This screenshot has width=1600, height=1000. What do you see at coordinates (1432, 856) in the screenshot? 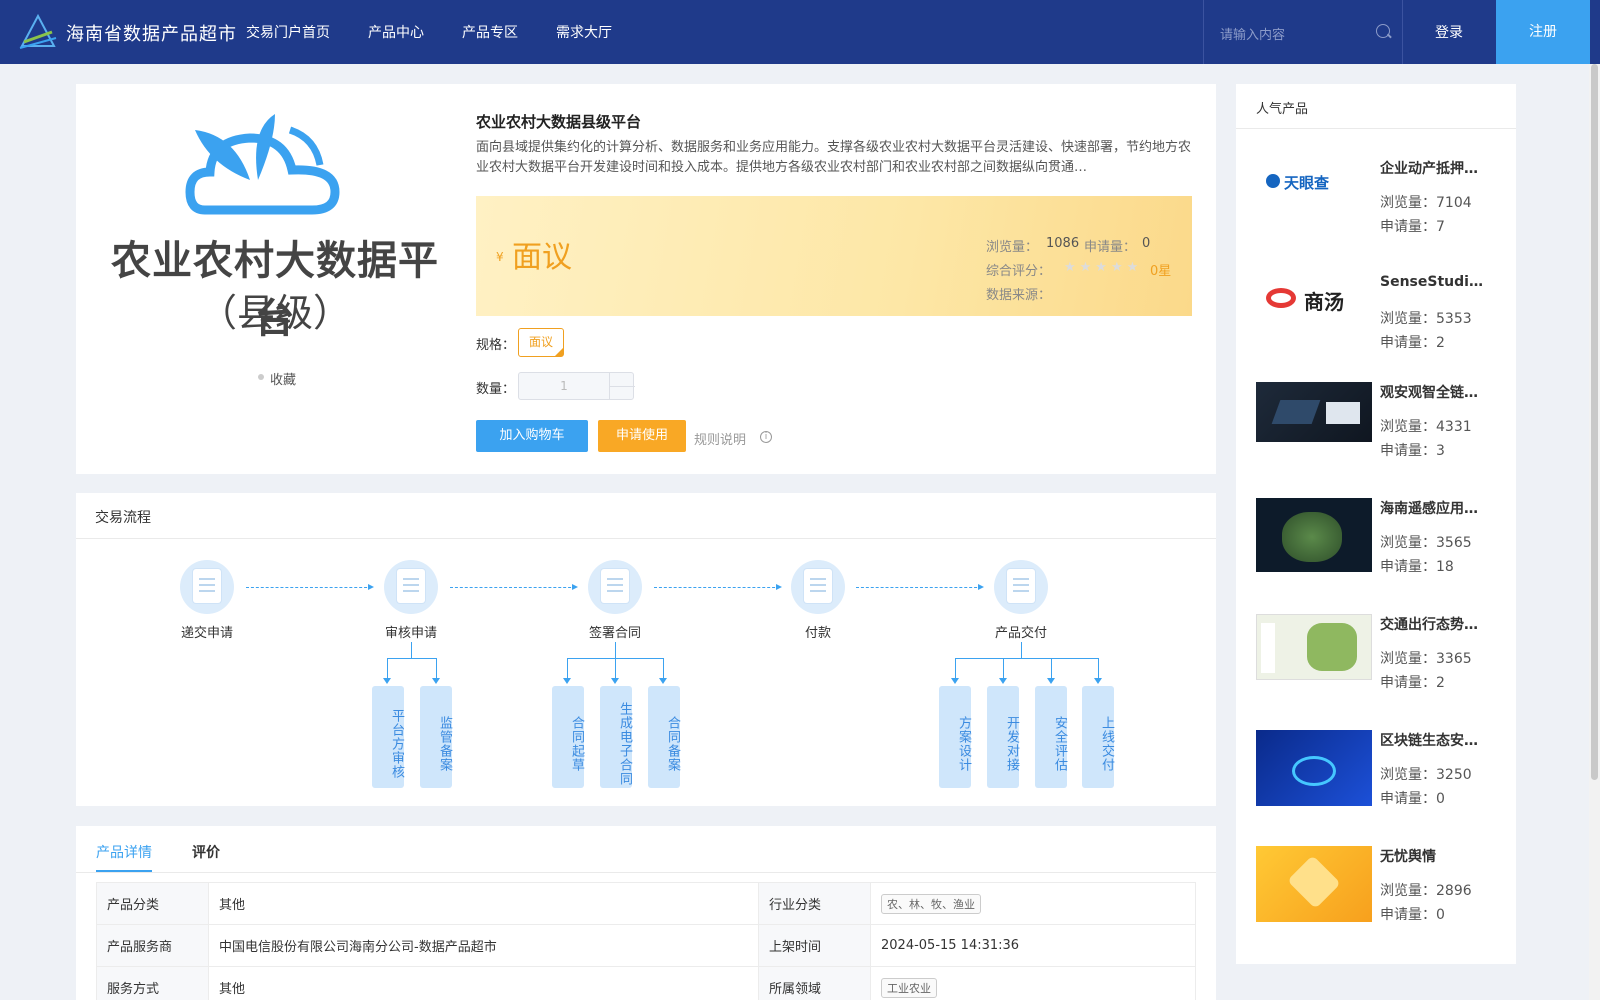
I see `popular-item-name: 无忧舆情` at bounding box center [1432, 856].